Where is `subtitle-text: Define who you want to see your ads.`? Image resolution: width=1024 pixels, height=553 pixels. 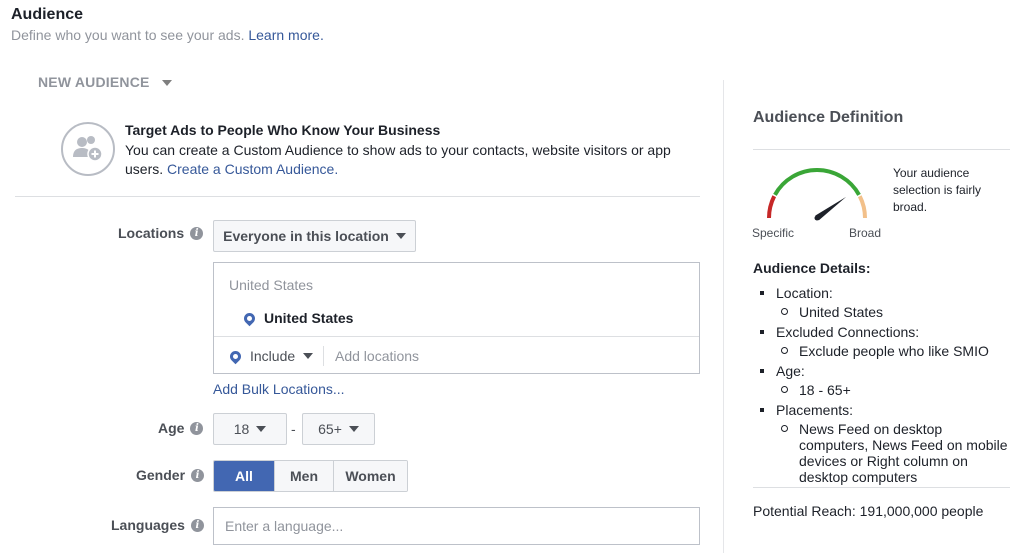
subtitle-text: Define who you want to see your ads. is located at coordinates (128, 35).